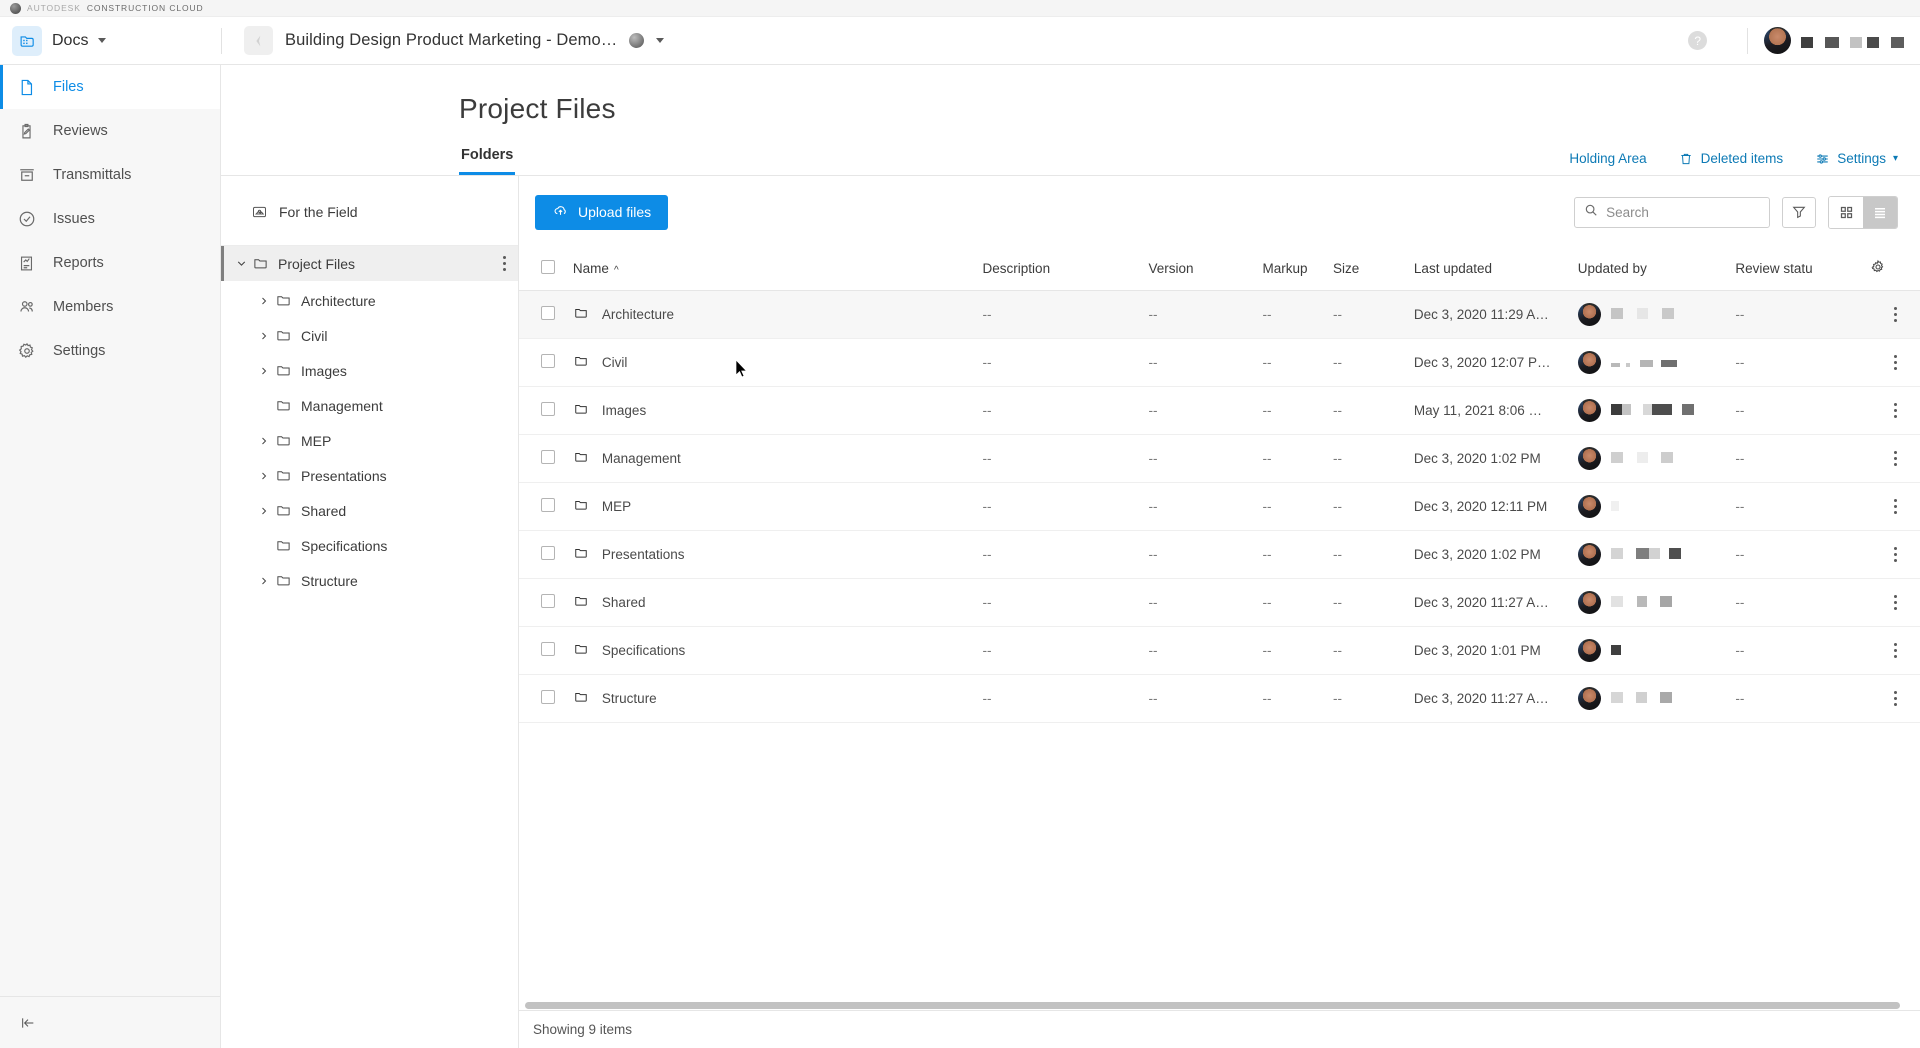 This screenshot has height=1048, width=1920. What do you see at coordinates (1698, 40) in the screenshot?
I see `help-icon: ?` at bounding box center [1698, 40].